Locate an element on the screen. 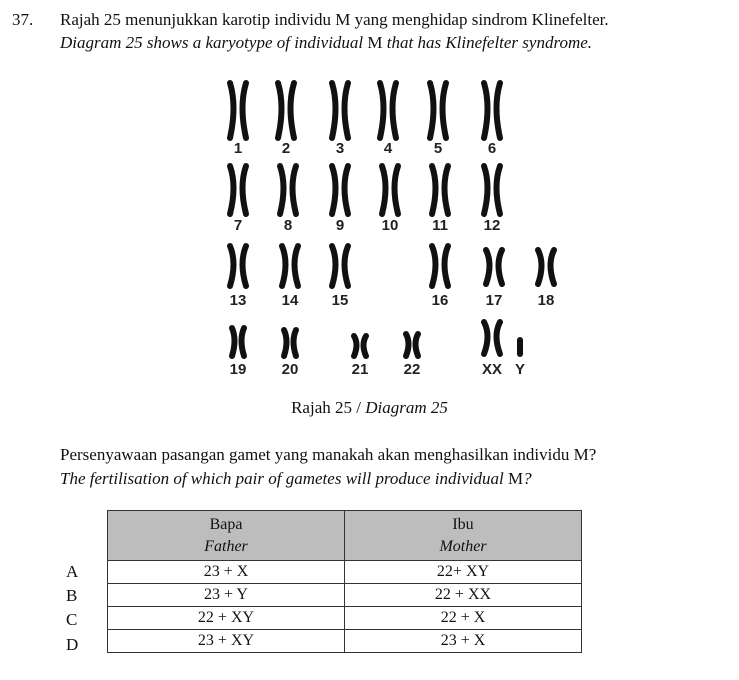  chromosome-label: 22 is located at coordinates (412, 369).